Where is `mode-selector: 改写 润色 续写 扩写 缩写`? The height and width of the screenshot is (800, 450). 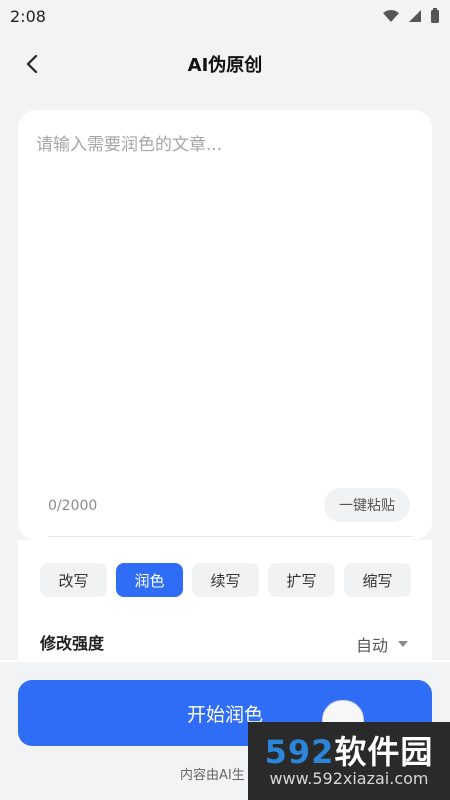
mode-selector: 改写 润色 续写 扩写 缩写 is located at coordinates (225, 580).